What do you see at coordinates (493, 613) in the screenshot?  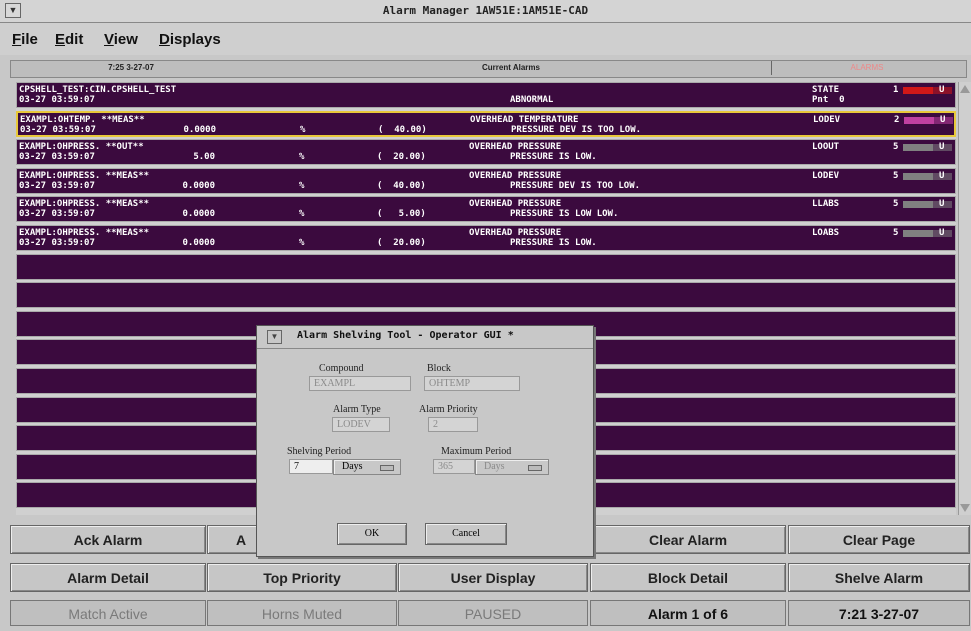 I see `paused-status: PAUSED` at bounding box center [493, 613].